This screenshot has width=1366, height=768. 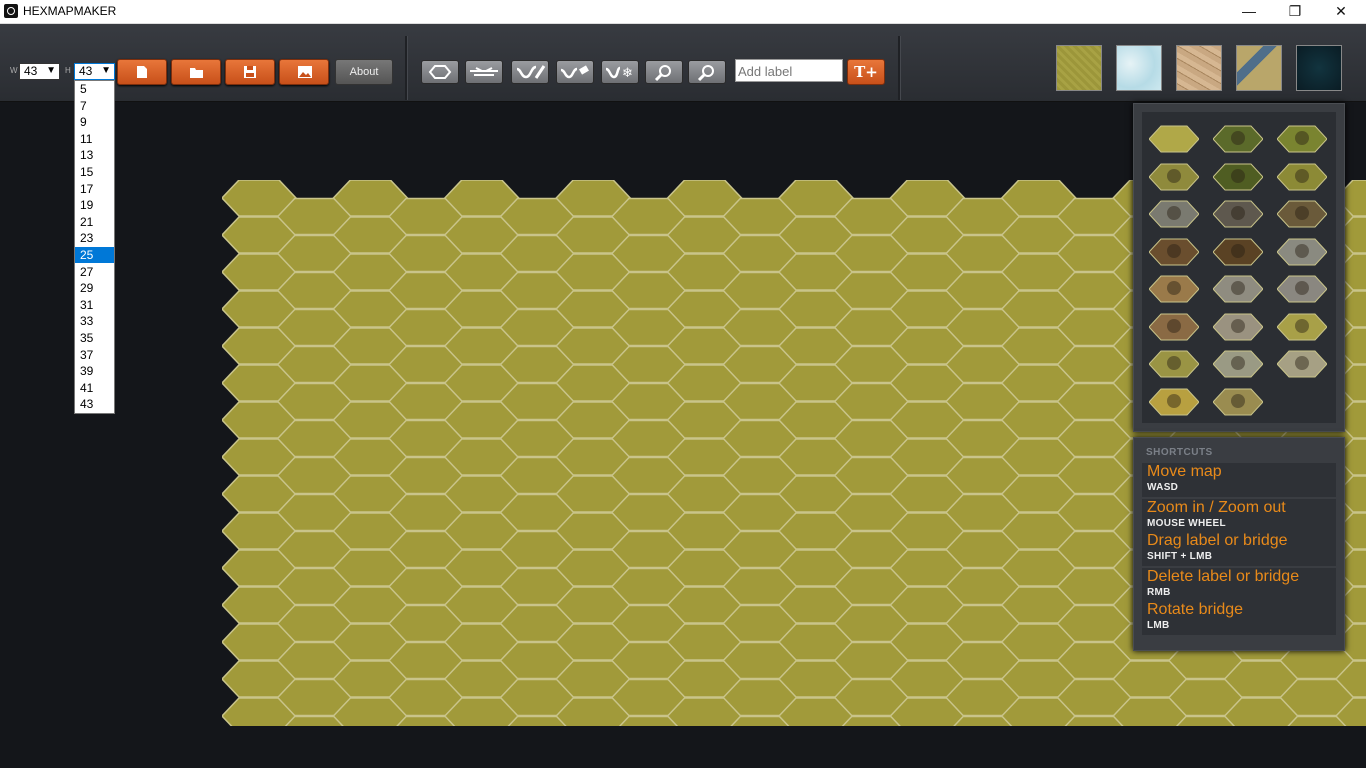 I want to click on export-image-button, so click(x=304, y=72).